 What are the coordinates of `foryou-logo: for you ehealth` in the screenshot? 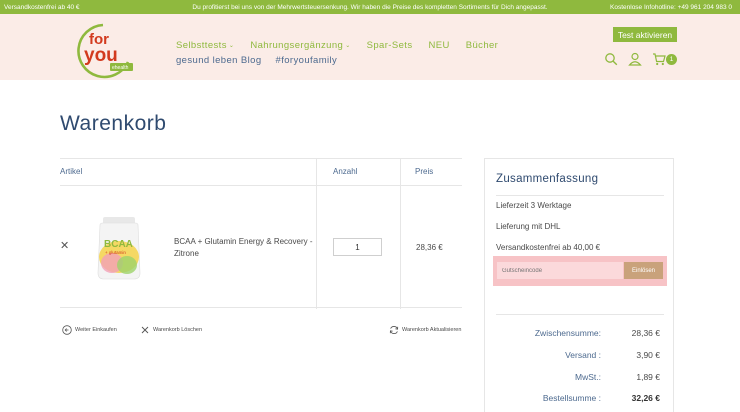 It's located at (103, 51).